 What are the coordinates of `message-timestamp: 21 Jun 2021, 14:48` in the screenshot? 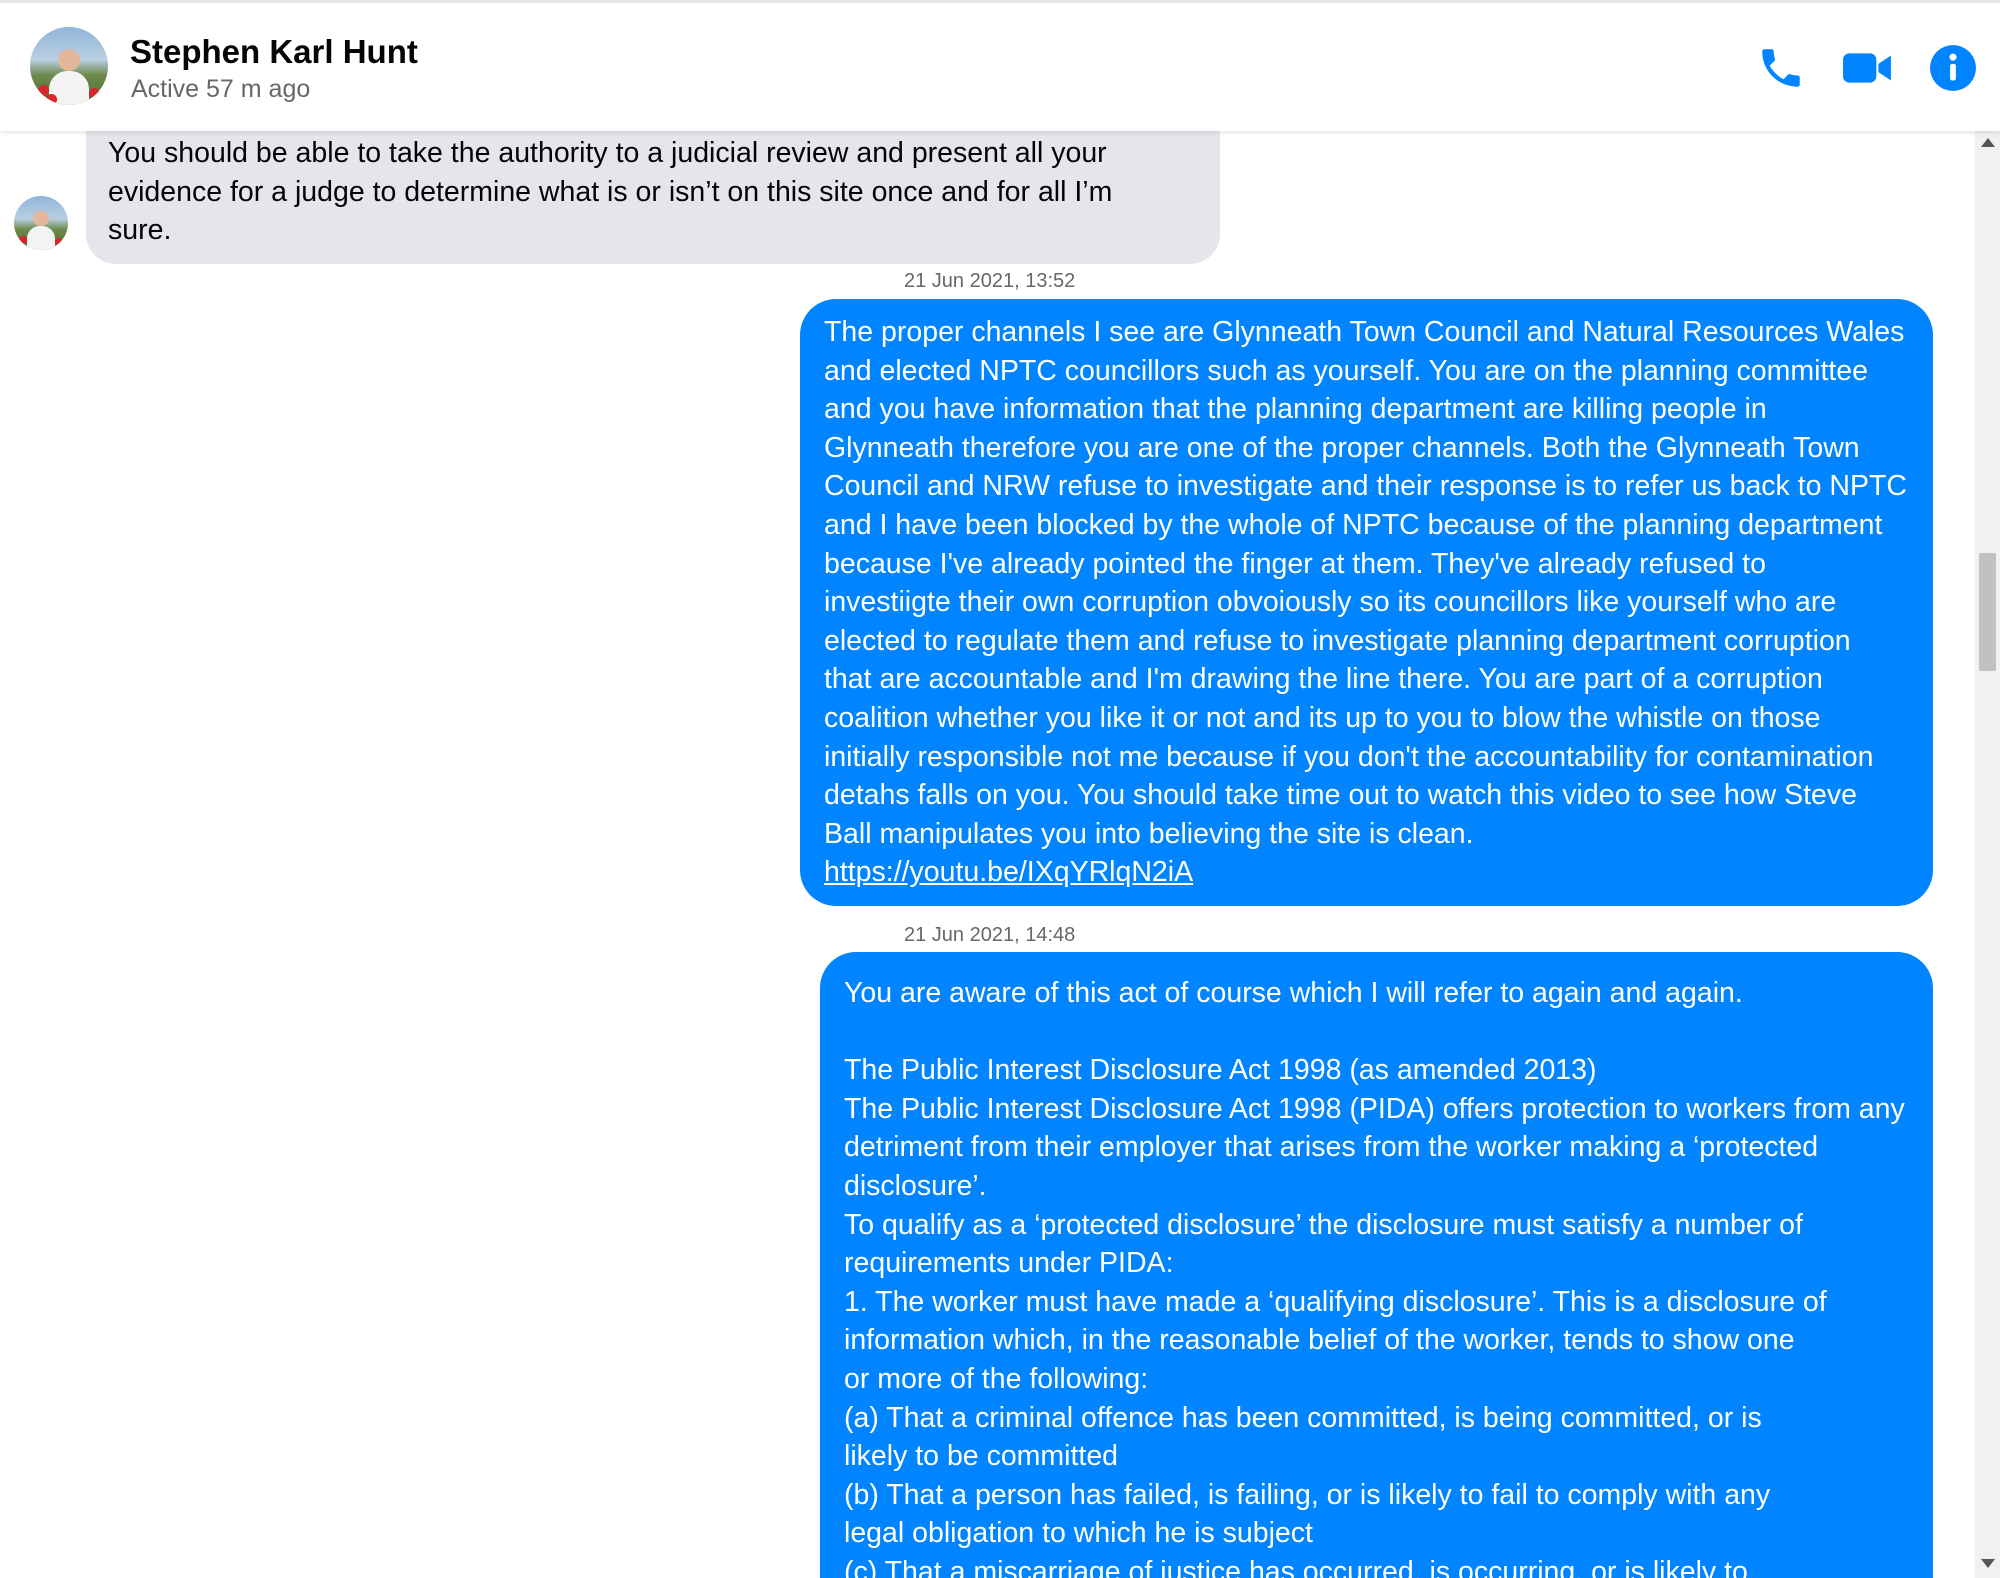 It's located at (990, 935).